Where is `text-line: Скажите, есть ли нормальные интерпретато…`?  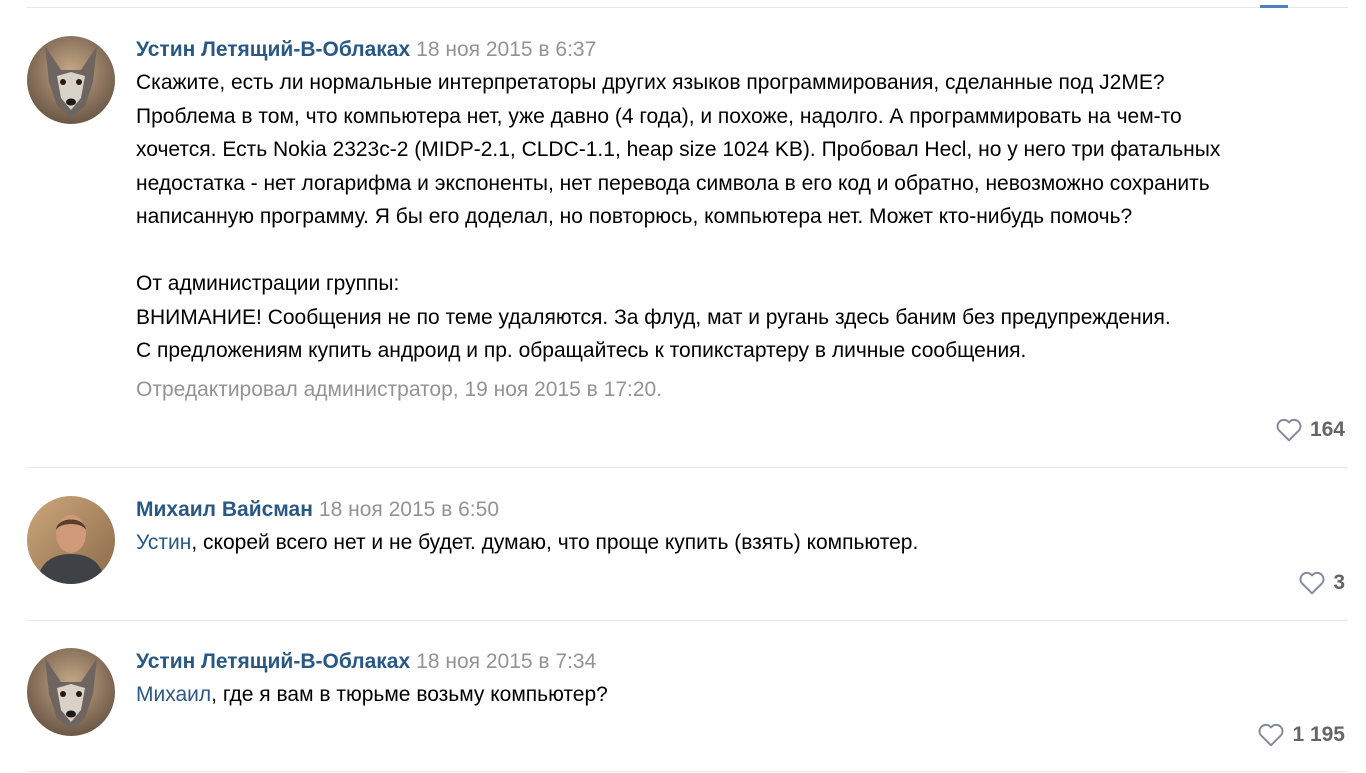 text-line: Скажите, есть ли нормальные интерпретато… is located at coordinates (650, 82).